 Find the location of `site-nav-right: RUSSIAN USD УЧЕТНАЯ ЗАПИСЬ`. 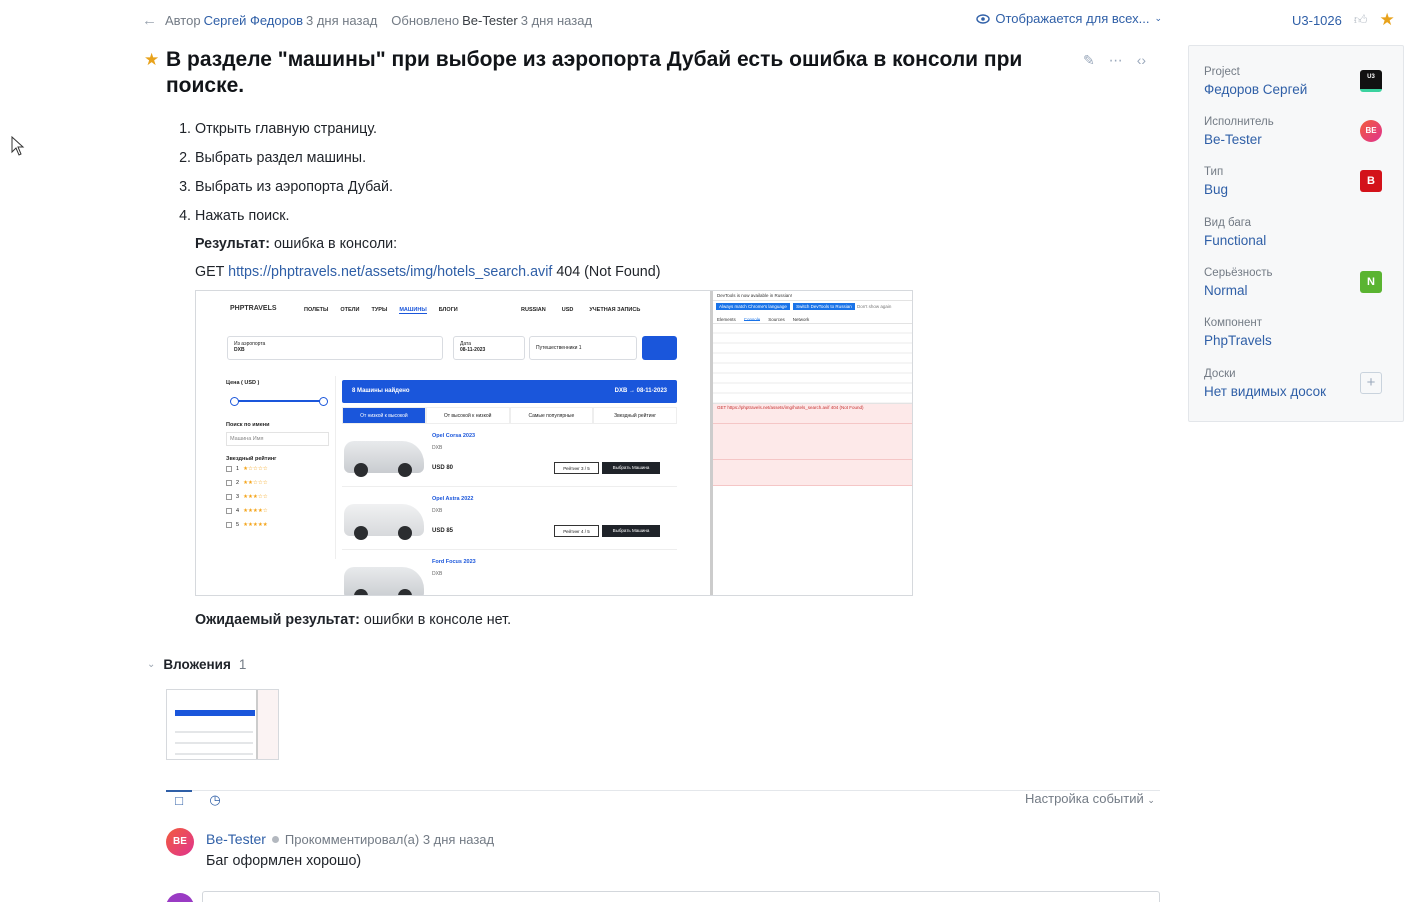

site-nav-right: RUSSIAN USD УЧЕТНАЯ ЗАПИСЬ is located at coordinates (580, 310).